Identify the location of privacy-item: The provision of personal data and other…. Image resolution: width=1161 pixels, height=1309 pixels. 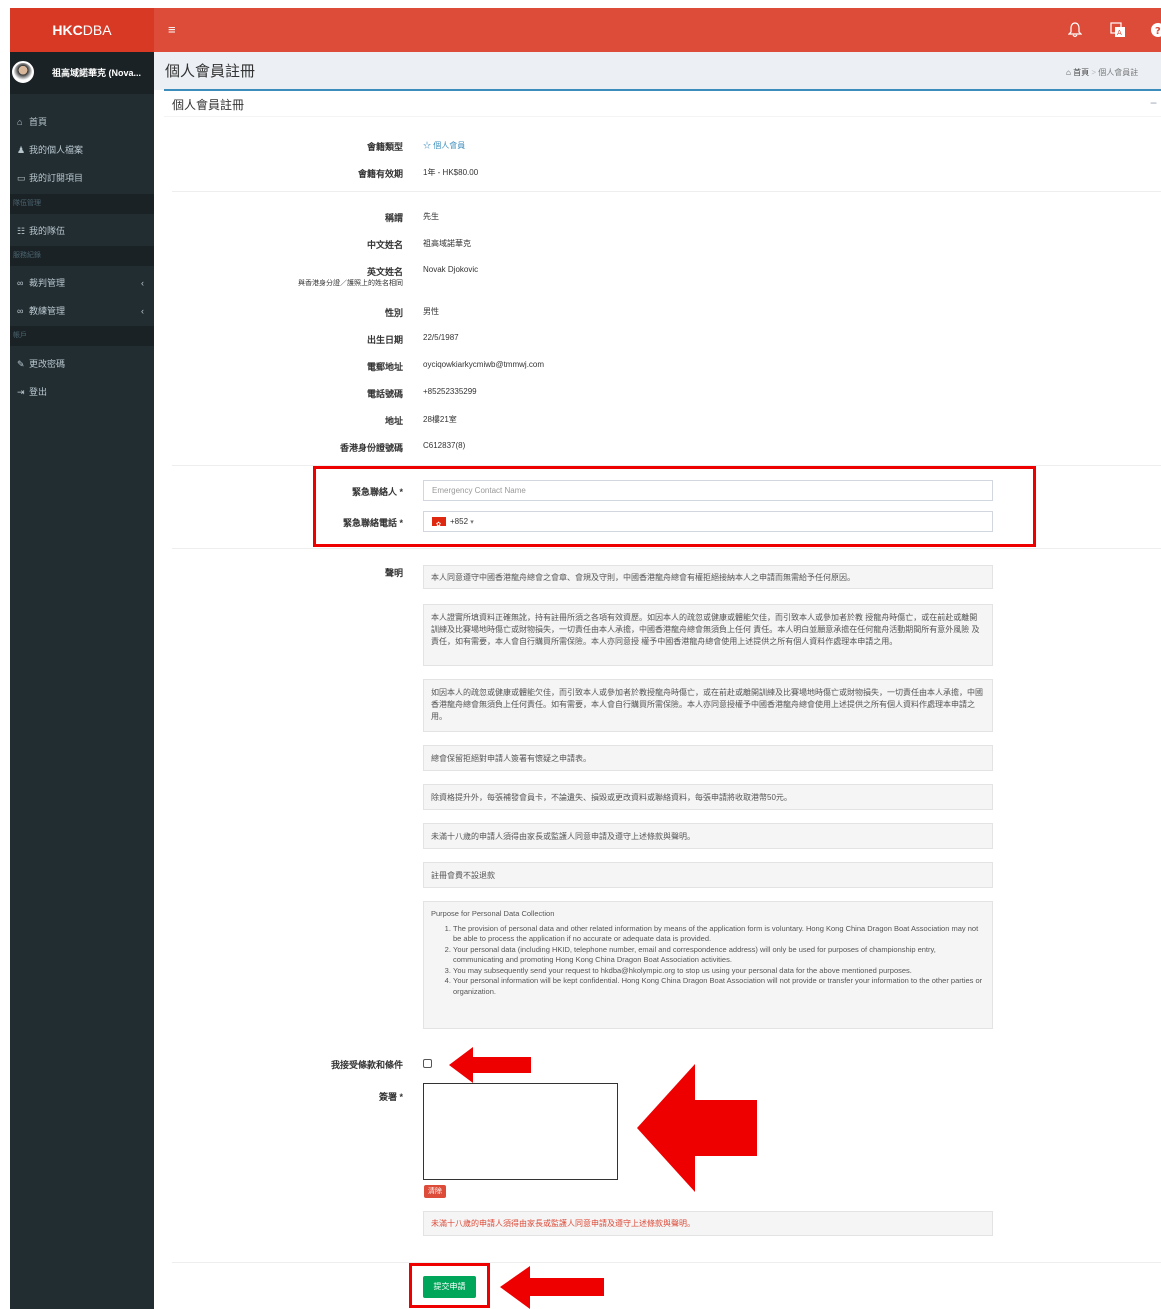
(719, 934).